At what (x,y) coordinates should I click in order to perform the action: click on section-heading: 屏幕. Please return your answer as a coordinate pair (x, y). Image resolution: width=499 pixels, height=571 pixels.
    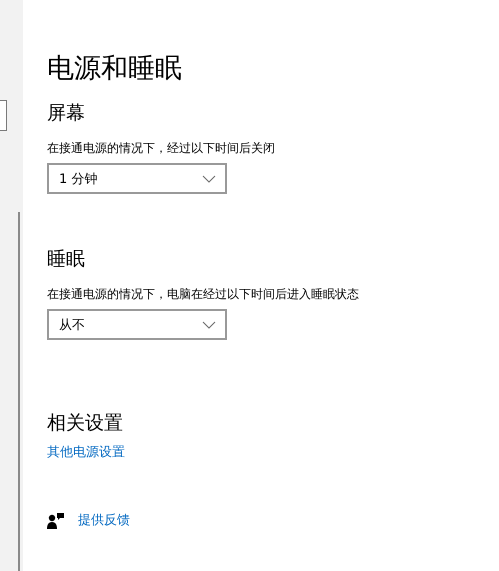
    Looking at the image, I should click on (66, 113).